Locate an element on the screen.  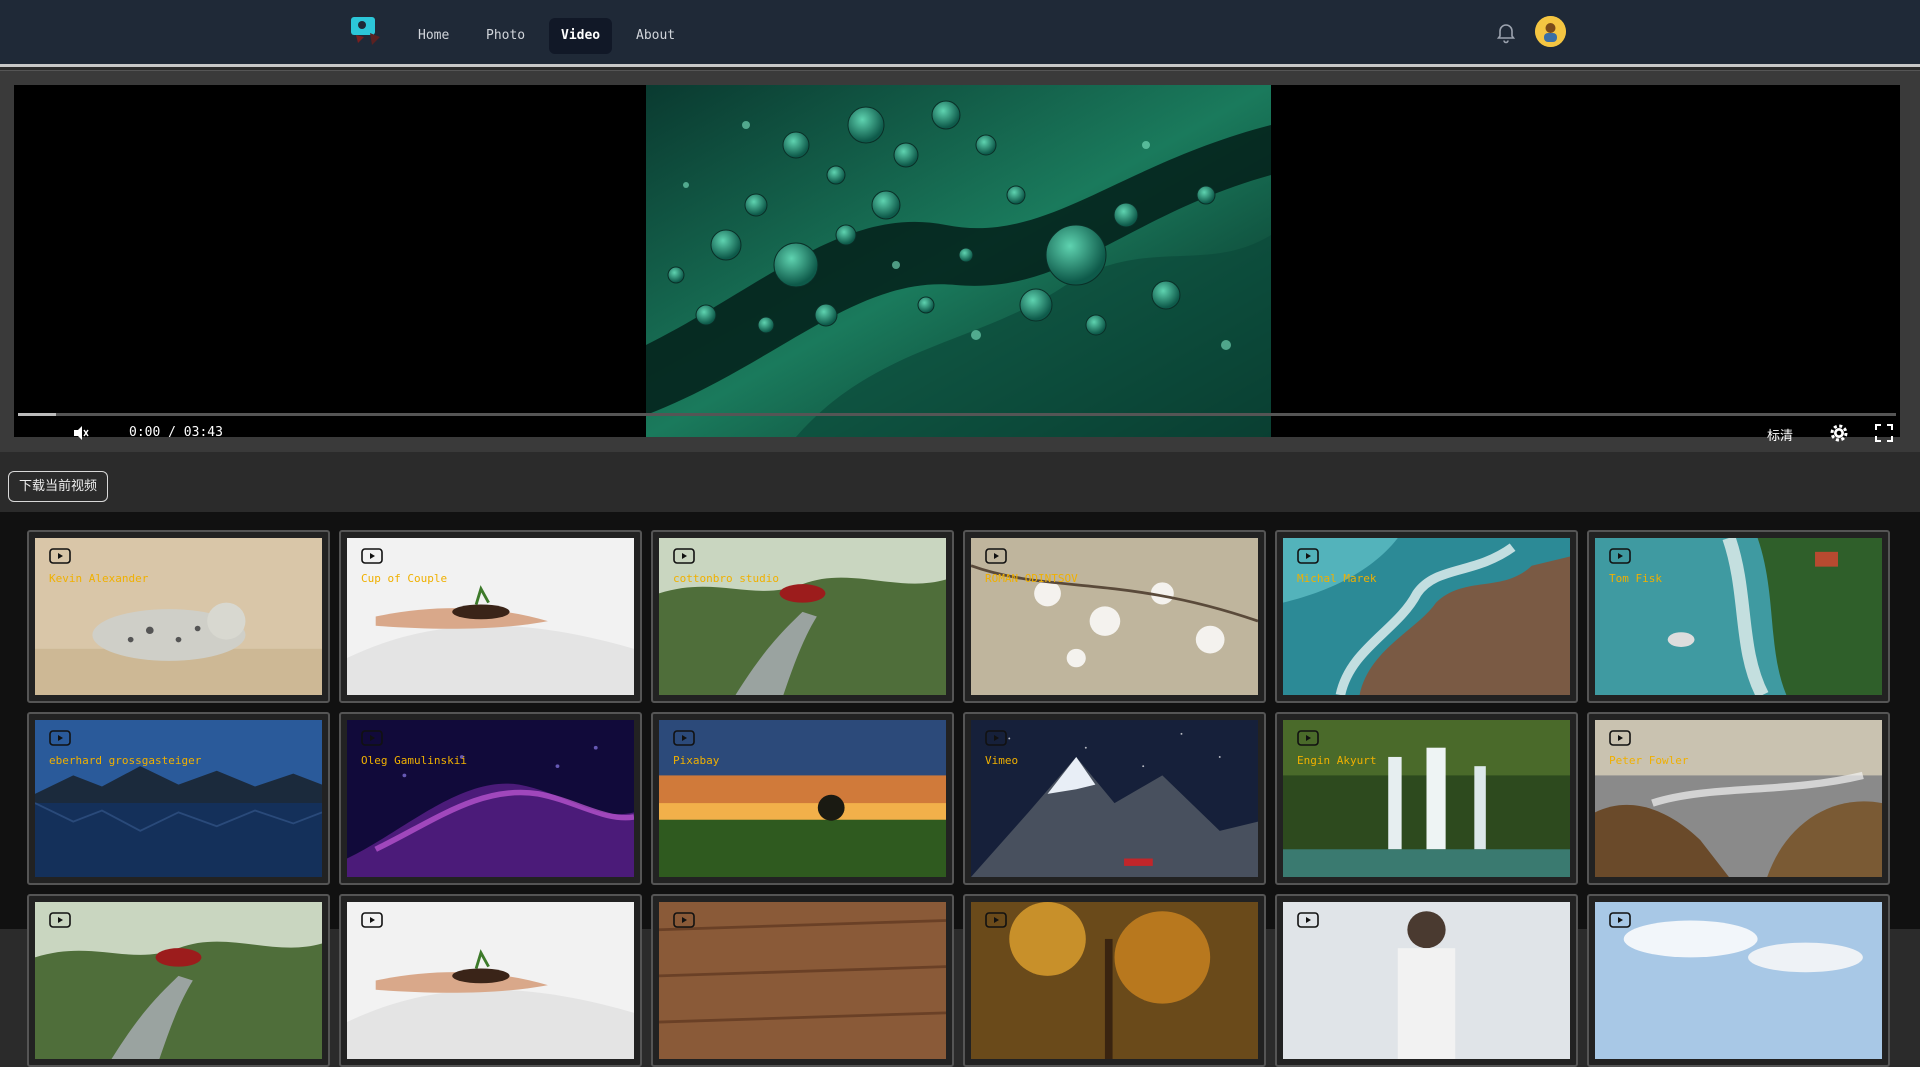
video-author: Michal Marek is located at coordinates (1337, 578).